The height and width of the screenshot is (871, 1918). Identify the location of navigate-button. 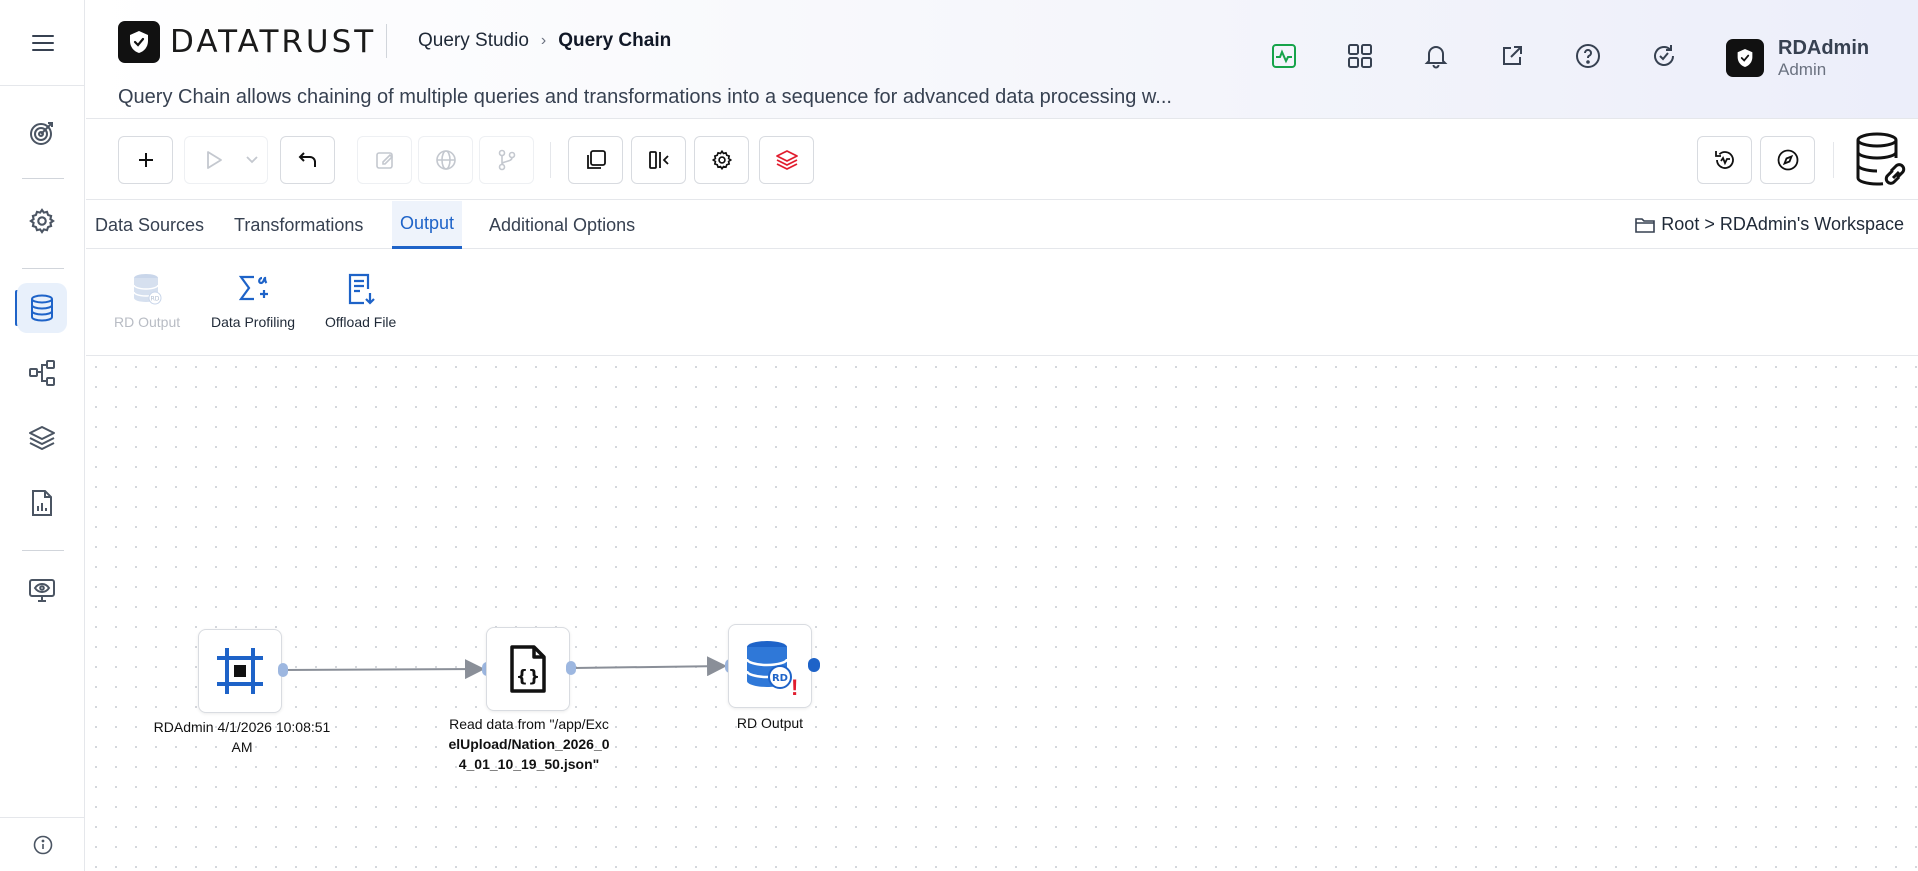
(1787, 160).